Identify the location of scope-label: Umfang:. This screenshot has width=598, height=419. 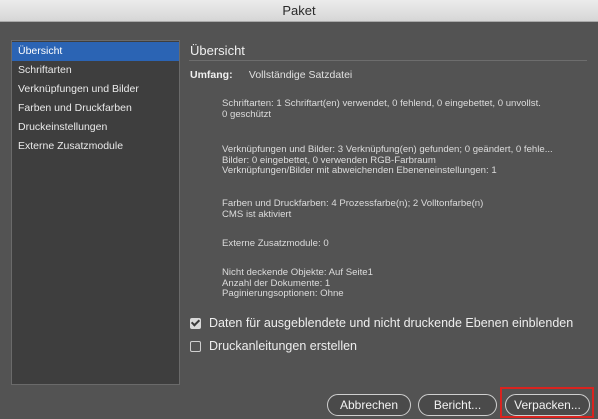
(211, 75).